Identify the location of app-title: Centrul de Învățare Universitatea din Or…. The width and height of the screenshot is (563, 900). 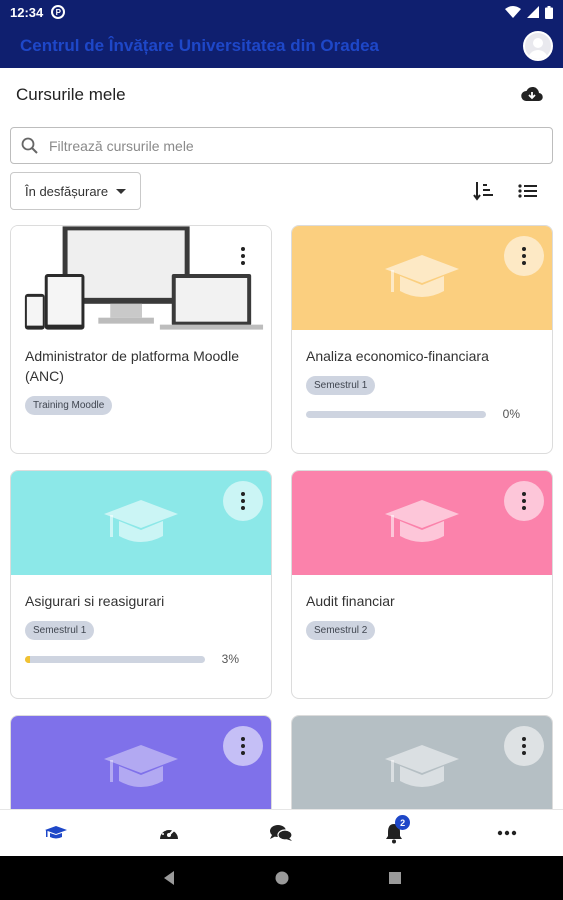
(200, 45).